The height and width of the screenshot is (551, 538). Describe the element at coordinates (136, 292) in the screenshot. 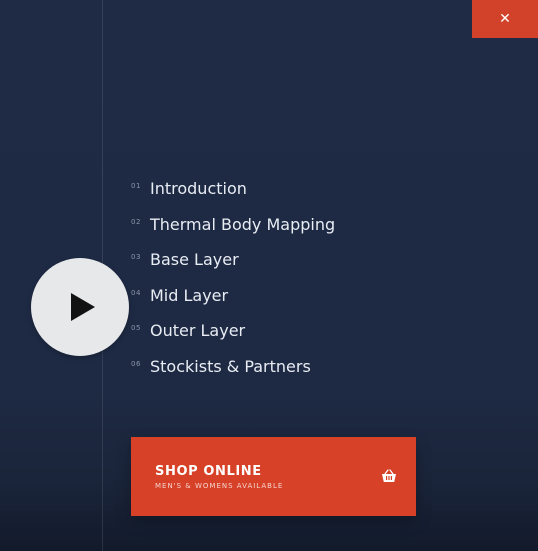

I see `menu-item-number: 04` at that location.